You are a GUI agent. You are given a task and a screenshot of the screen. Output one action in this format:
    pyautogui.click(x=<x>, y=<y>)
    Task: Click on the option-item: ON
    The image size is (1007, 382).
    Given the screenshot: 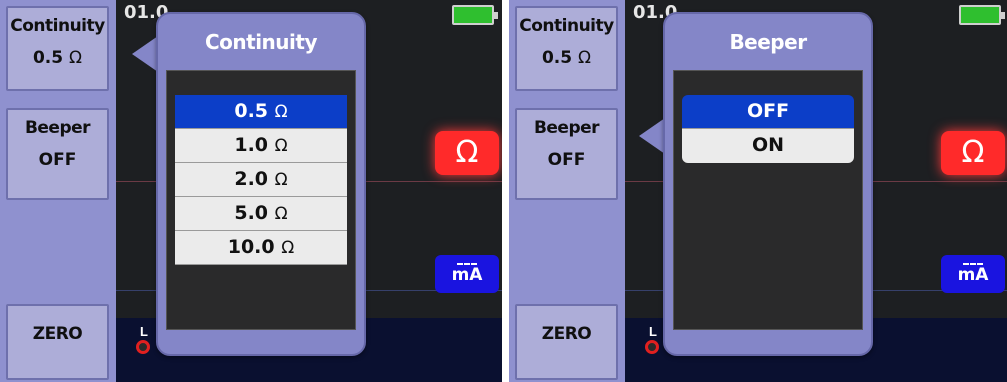 What is the action you would take?
    pyautogui.click(x=768, y=146)
    